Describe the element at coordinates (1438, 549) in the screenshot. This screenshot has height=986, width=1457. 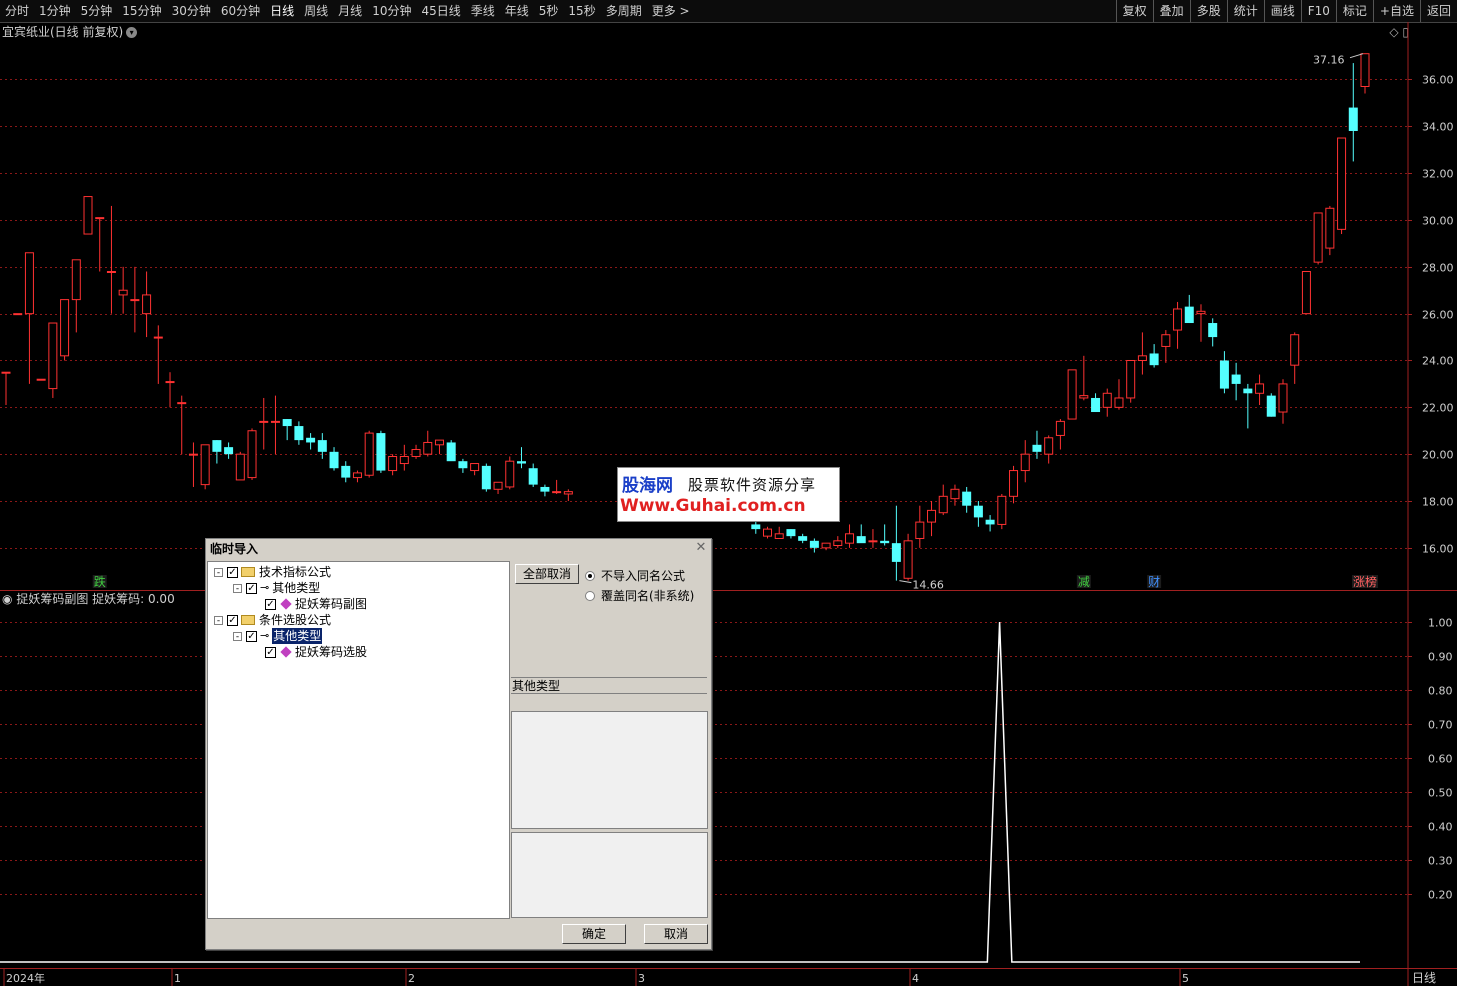
I see `price-tick-label: 16.00` at that location.